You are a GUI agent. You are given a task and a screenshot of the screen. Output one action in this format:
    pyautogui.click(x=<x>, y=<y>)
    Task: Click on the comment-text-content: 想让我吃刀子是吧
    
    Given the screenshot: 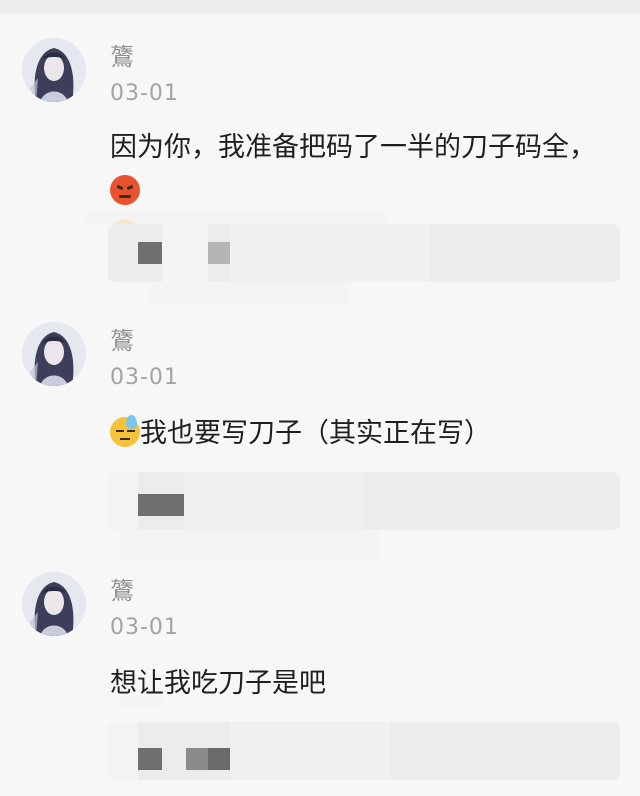 What is the action you would take?
    pyautogui.click(x=218, y=683)
    